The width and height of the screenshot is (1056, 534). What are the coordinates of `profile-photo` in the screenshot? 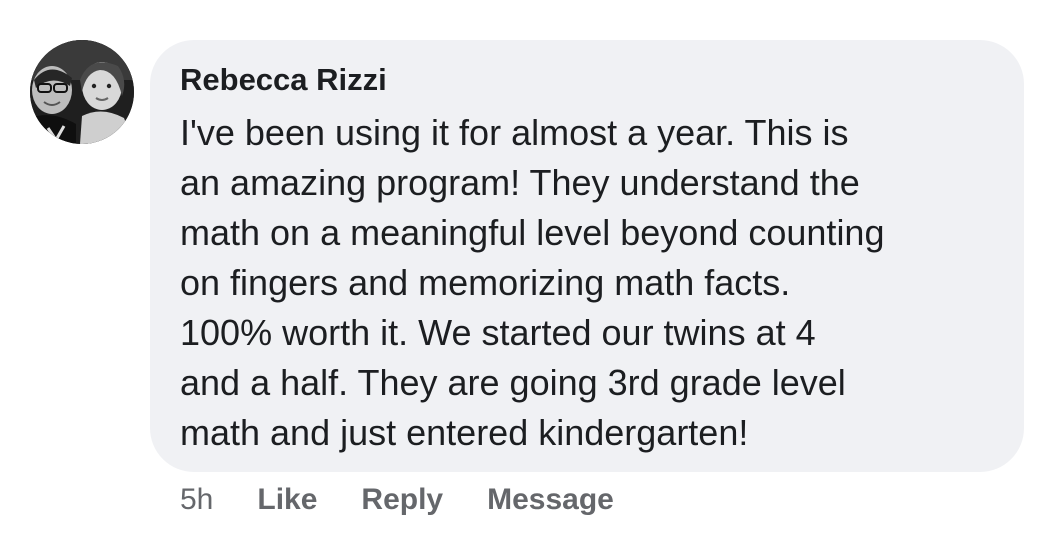 It's located at (82, 92).